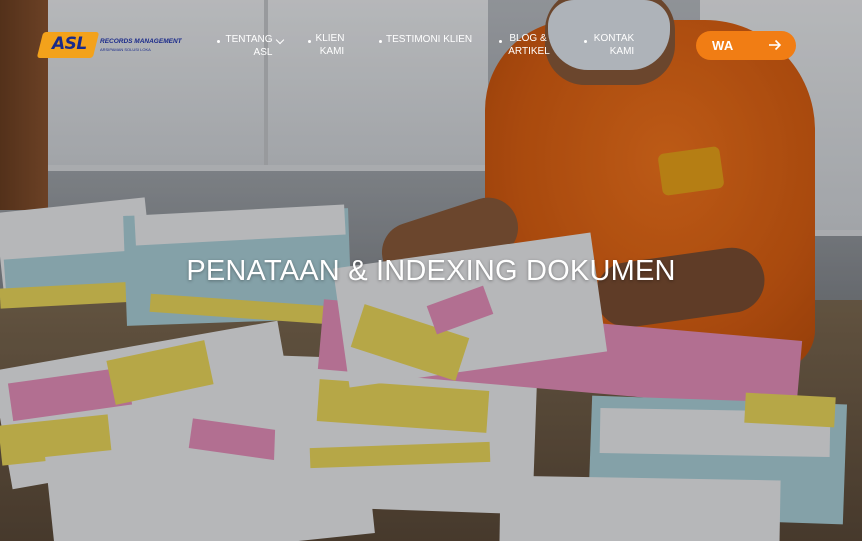 This screenshot has height=541, width=862. I want to click on whatsapp-button-label: WA, so click(723, 45).